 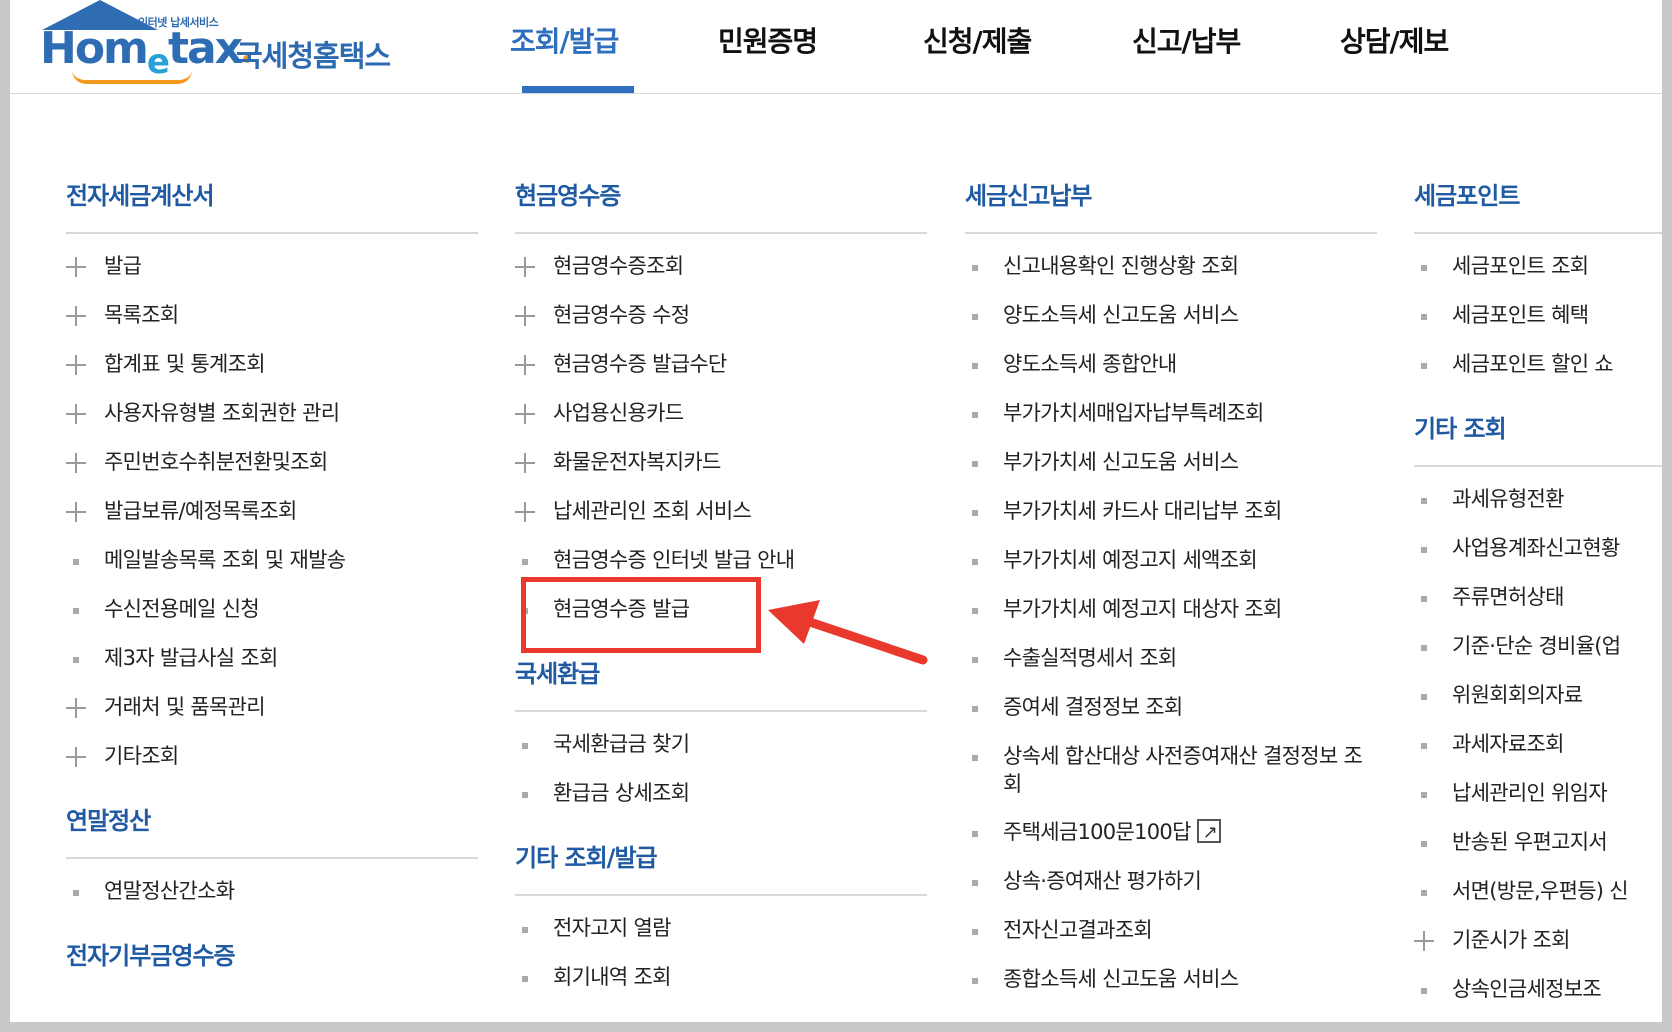 I want to click on menu-item: 현금영수증 수정, so click(x=721, y=321).